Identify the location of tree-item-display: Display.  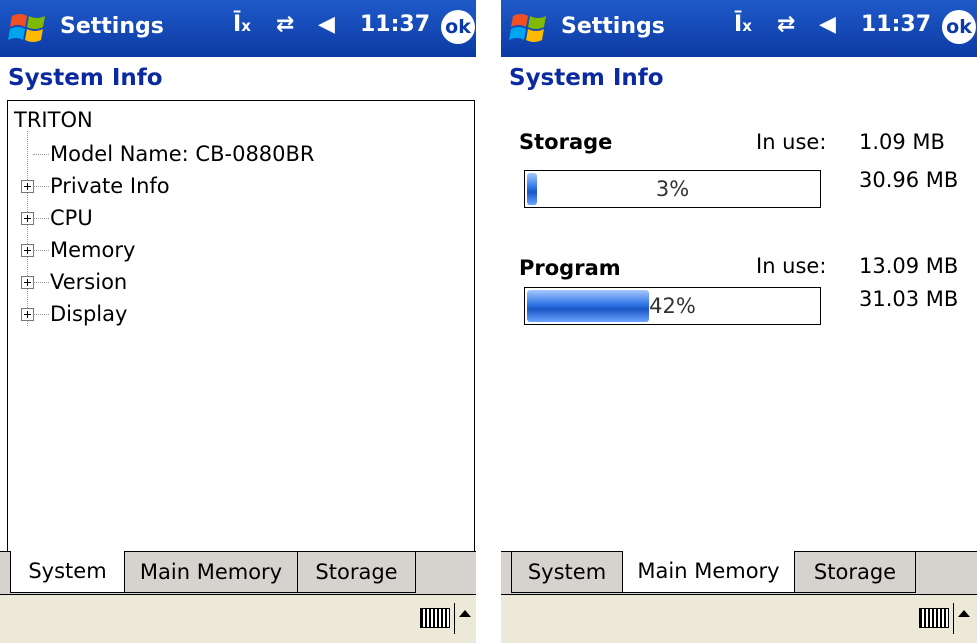
(88, 314).